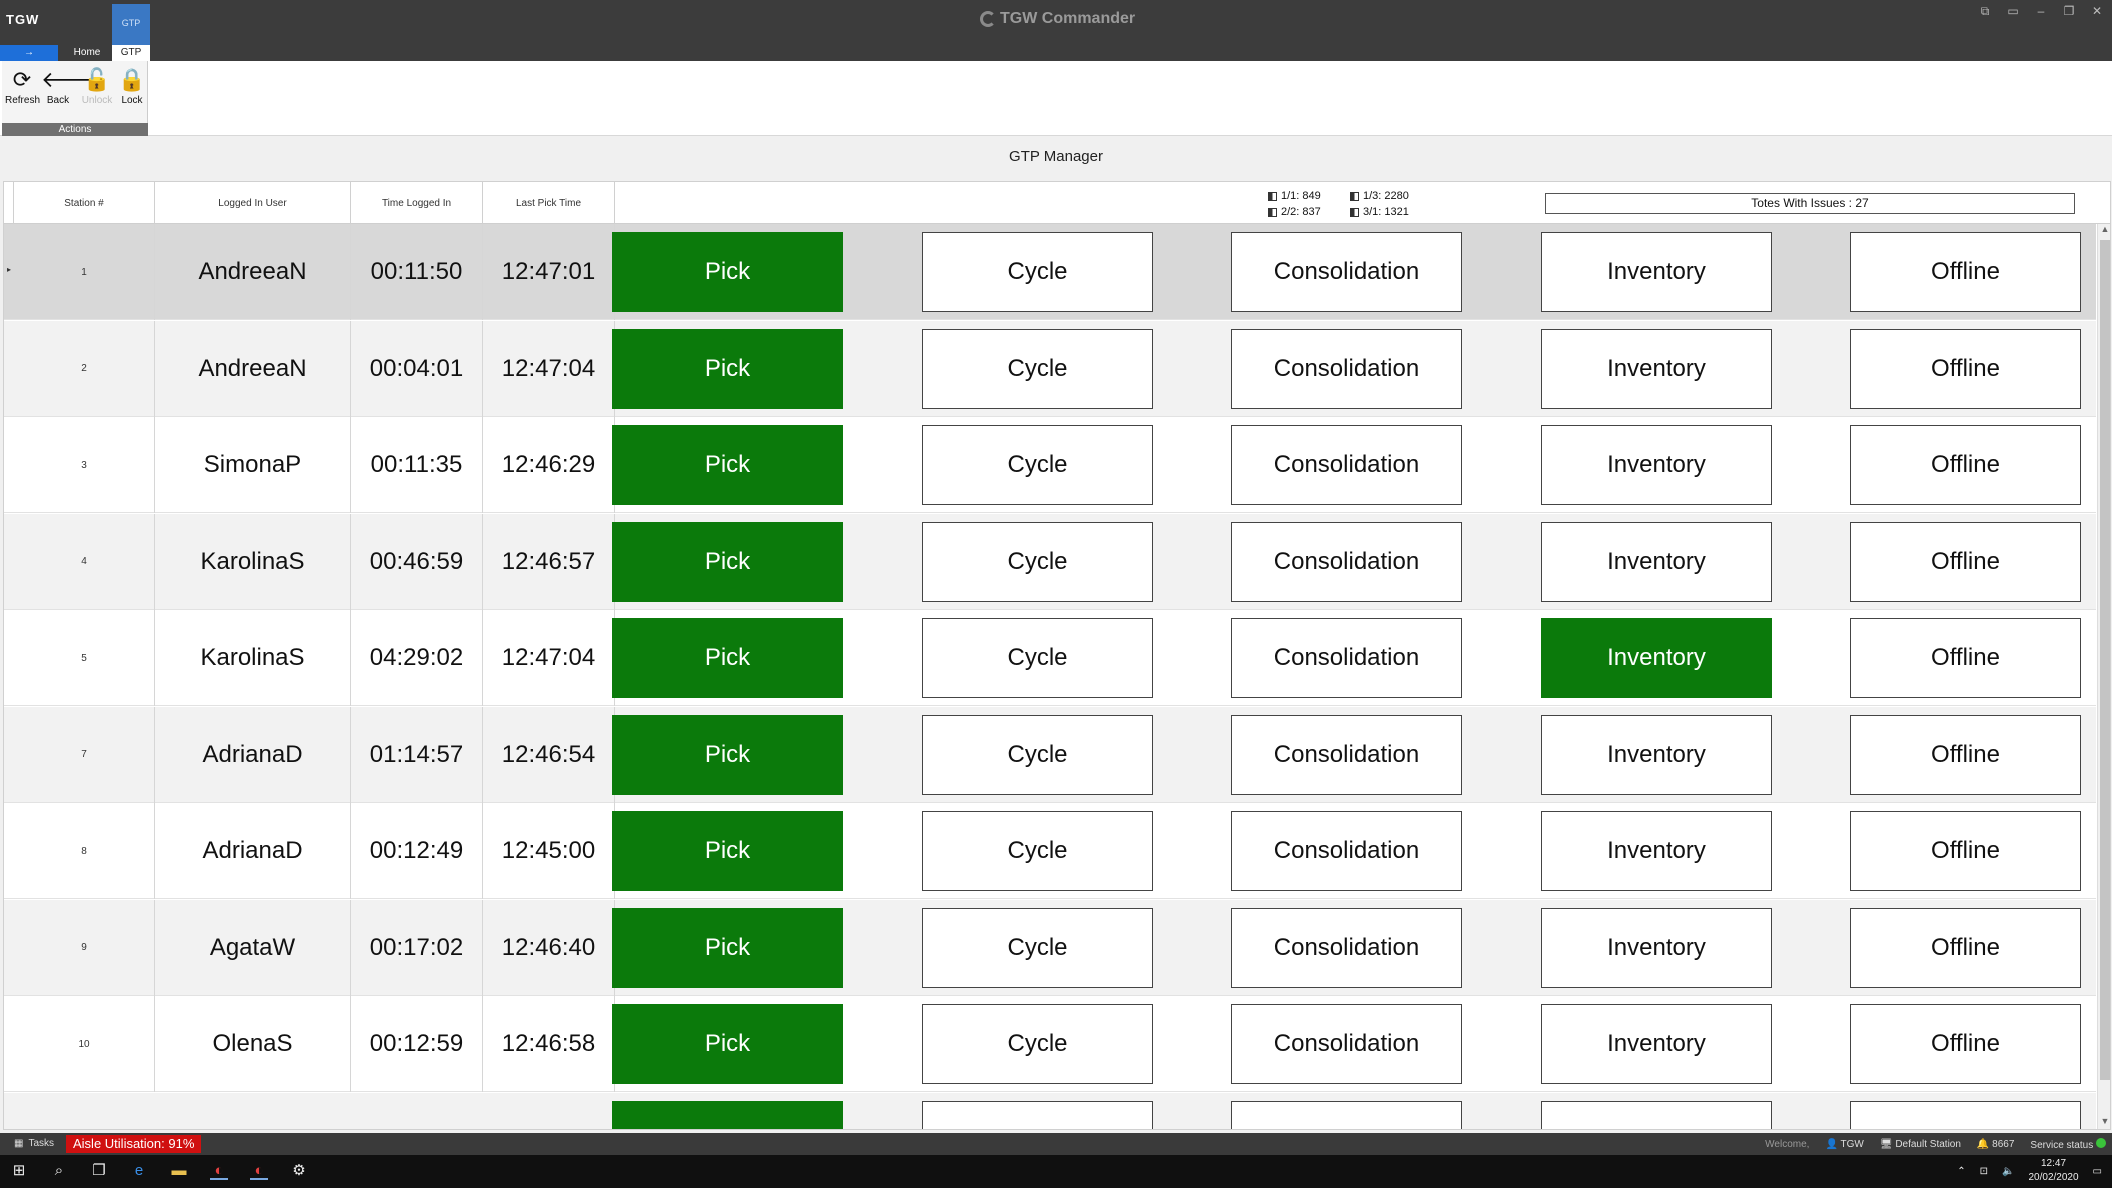 This screenshot has width=2112, height=1188. I want to click on settings-gear-icon: ⚙, so click(299, 1171).